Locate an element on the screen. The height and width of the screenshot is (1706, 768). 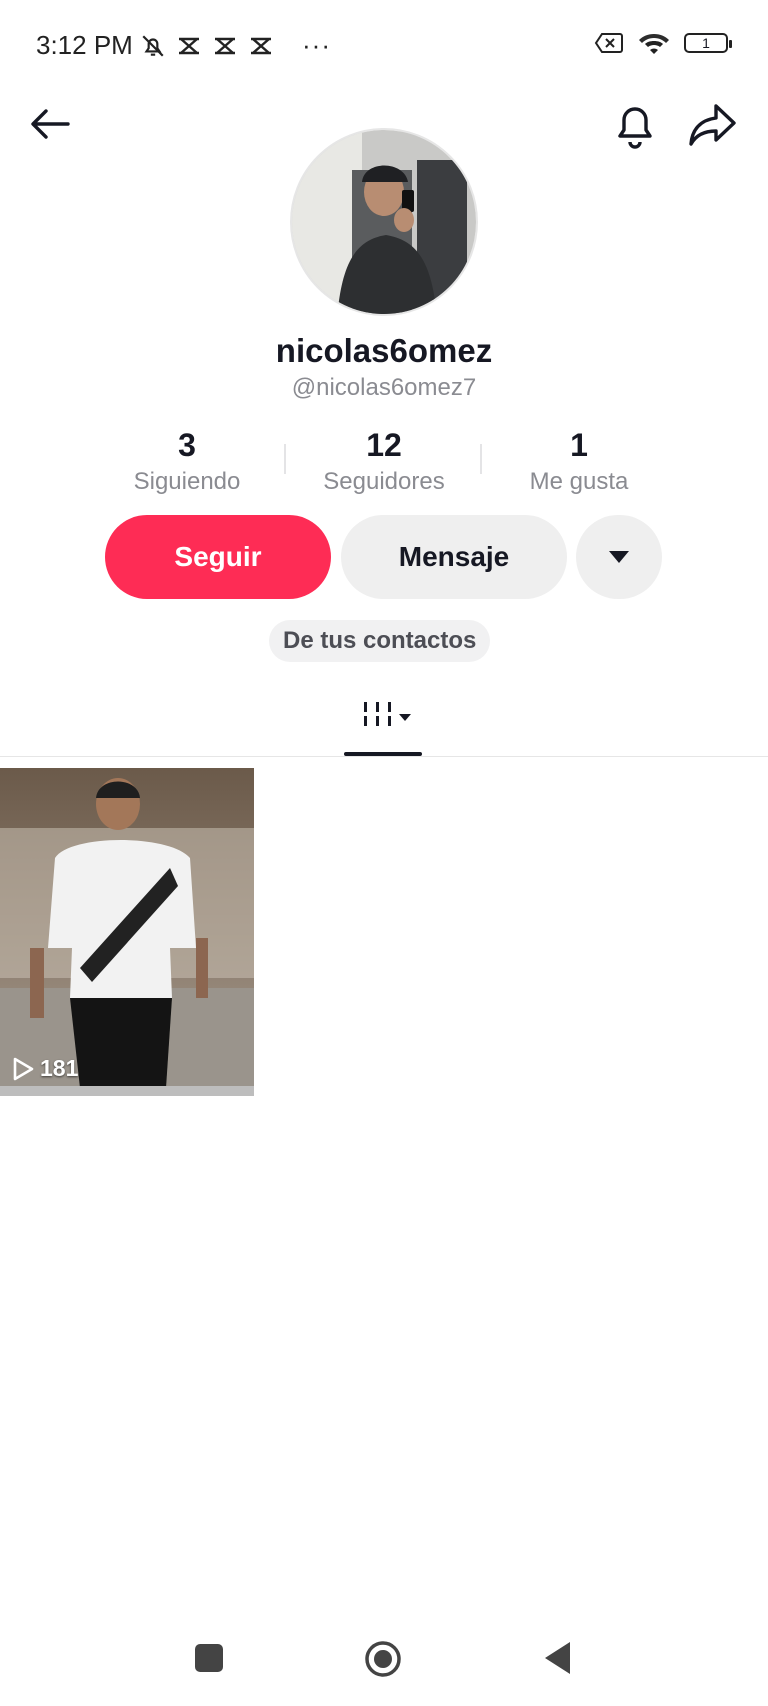
contacts-badge: De tus contactos is located at coordinates (380, 641).